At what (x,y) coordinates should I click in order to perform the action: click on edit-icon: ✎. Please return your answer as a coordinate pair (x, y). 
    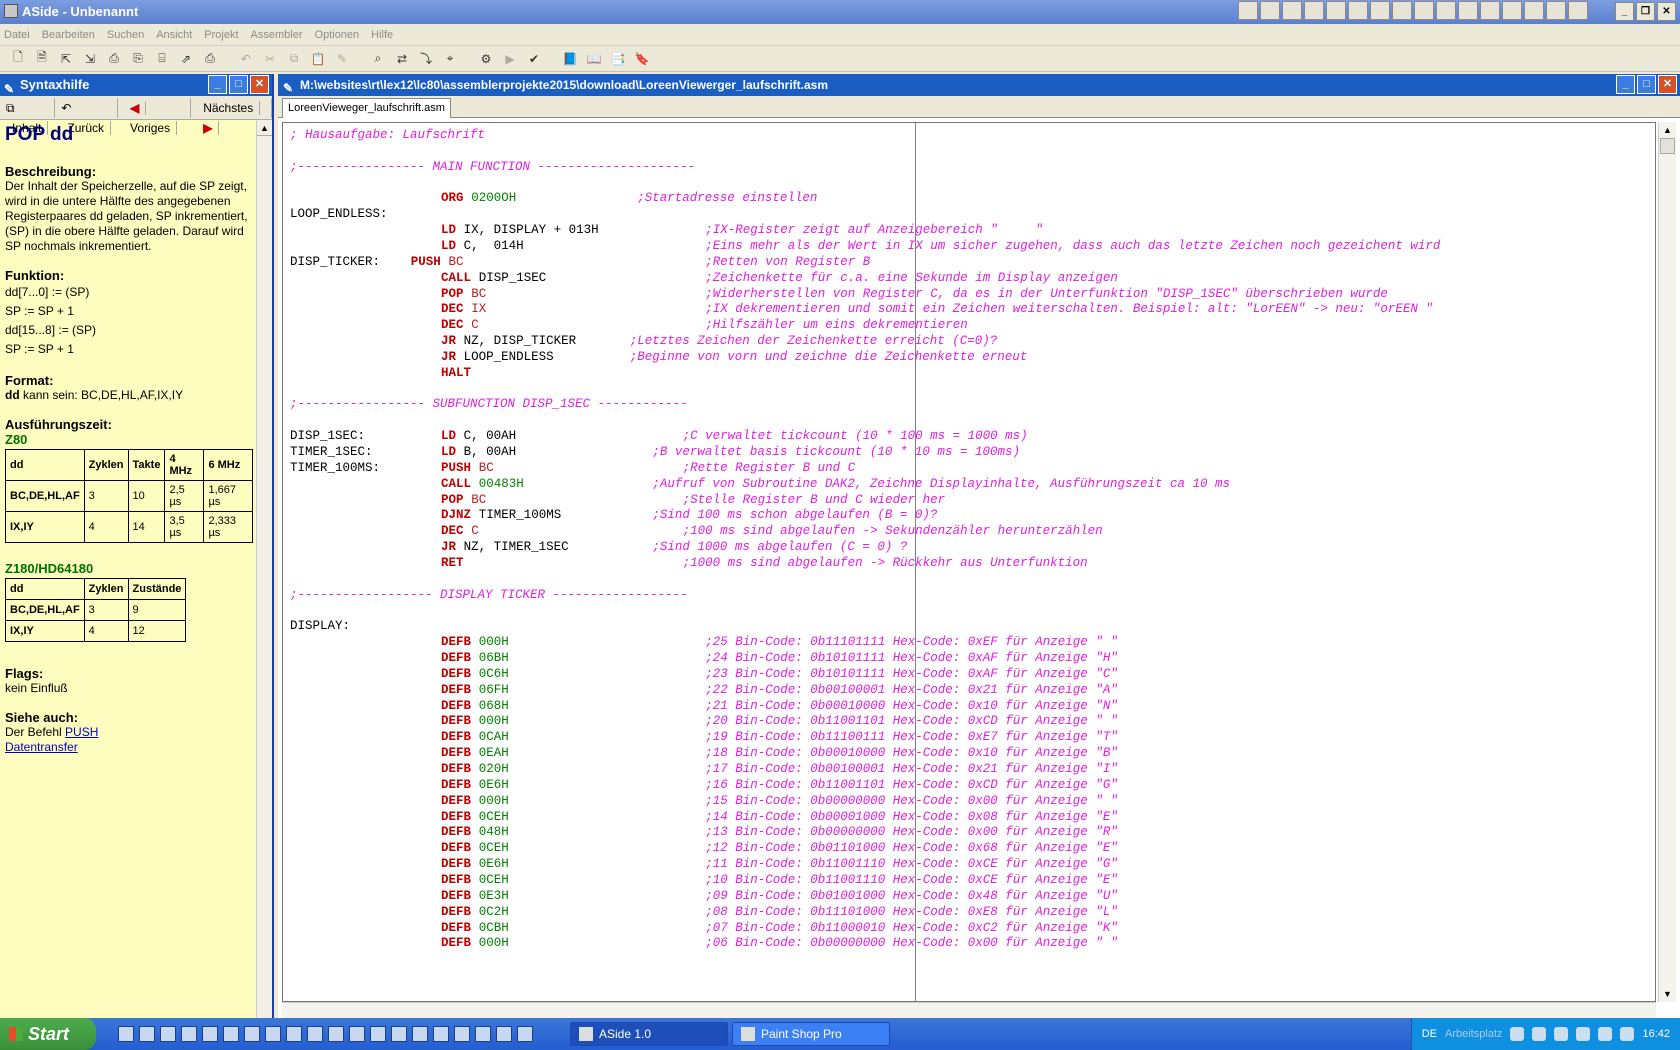
    Looking at the image, I should click on (342, 59).